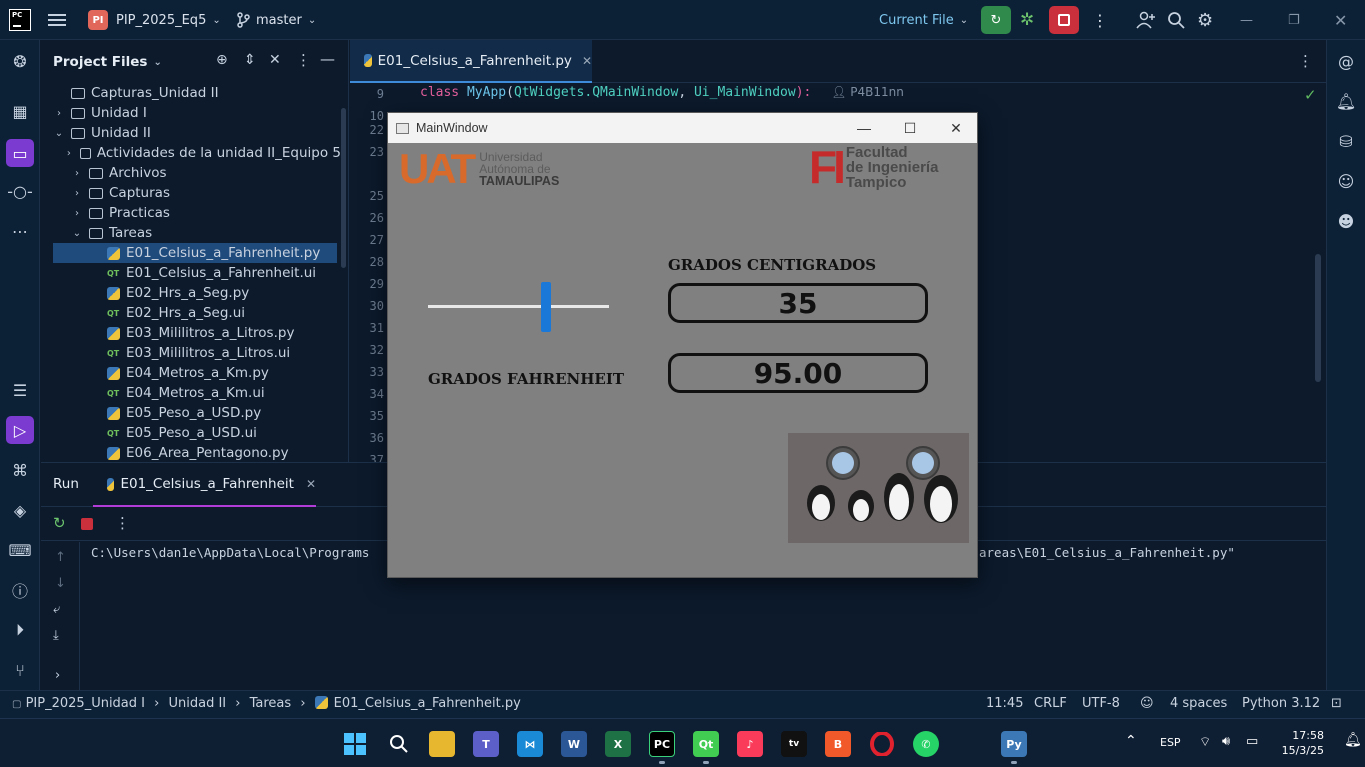  What do you see at coordinates (956, 128) in the screenshot?
I see `qt-close-button: ✕` at bounding box center [956, 128].